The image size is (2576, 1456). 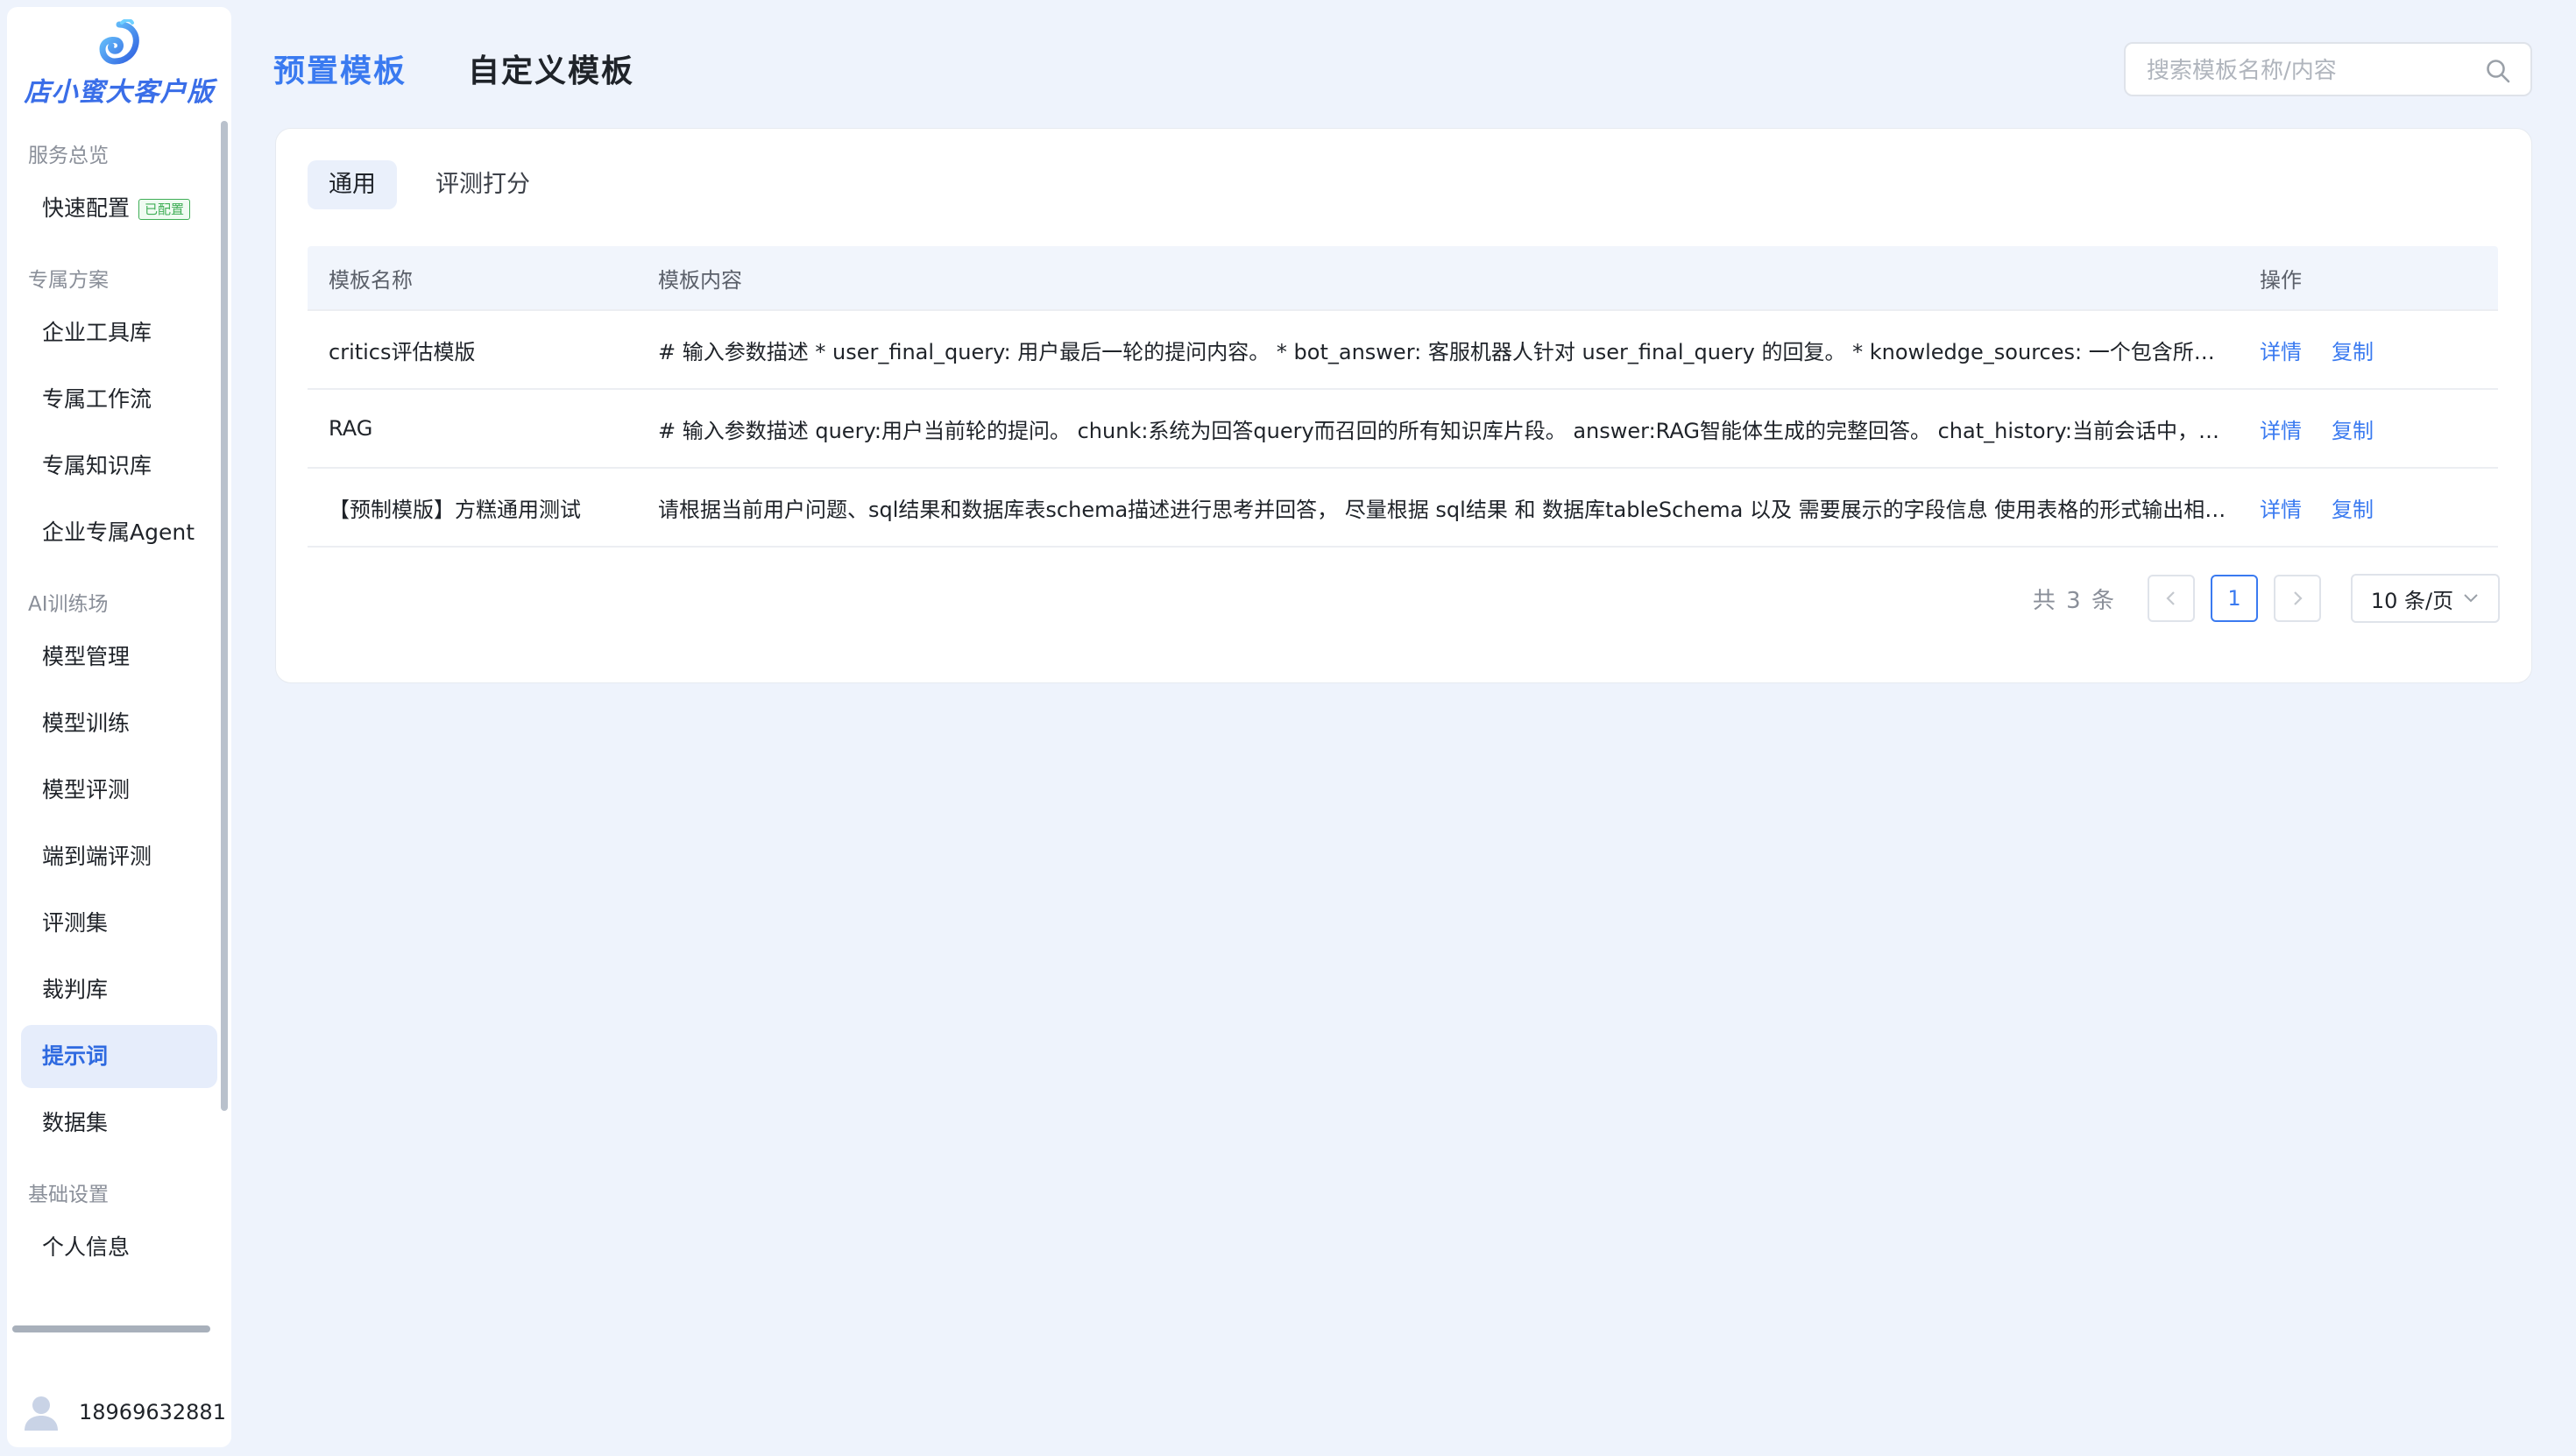 What do you see at coordinates (86, 1247) in the screenshot?
I see `sidebar-item-label: 个人信息` at bounding box center [86, 1247].